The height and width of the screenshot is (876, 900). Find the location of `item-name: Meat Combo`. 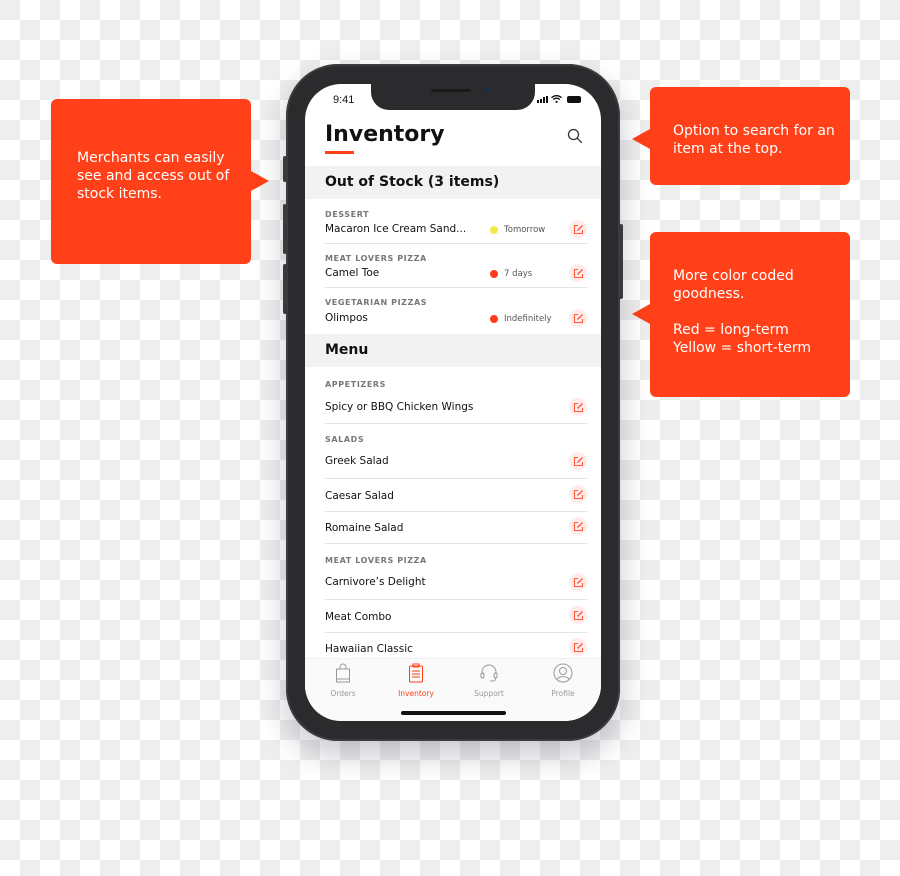

item-name: Meat Combo is located at coordinates (358, 617).